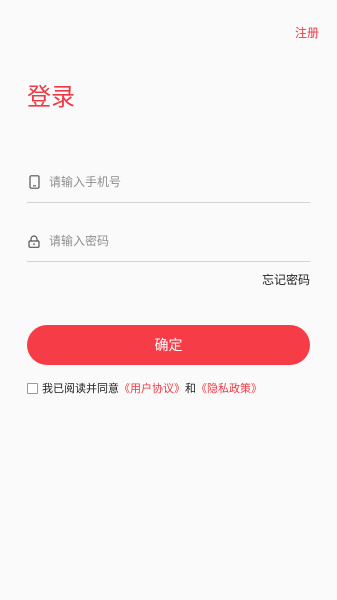 The width and height of the screenshot is (337, 600). Describe the element at coordinates (34, 241) in the screenshot. I see `lock-icon` at that location.